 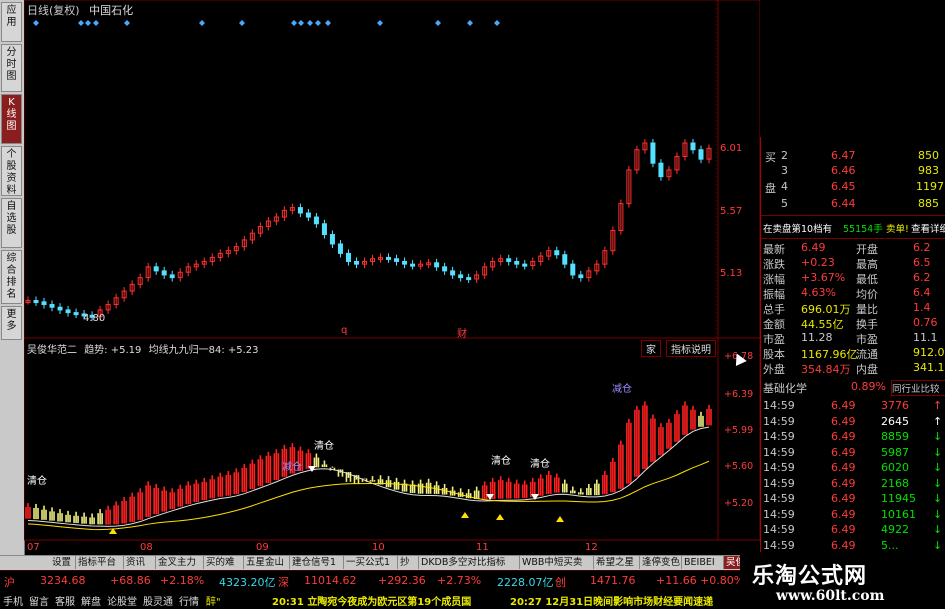 I want to click on status-link: 客服, so click(x=65, y=602).